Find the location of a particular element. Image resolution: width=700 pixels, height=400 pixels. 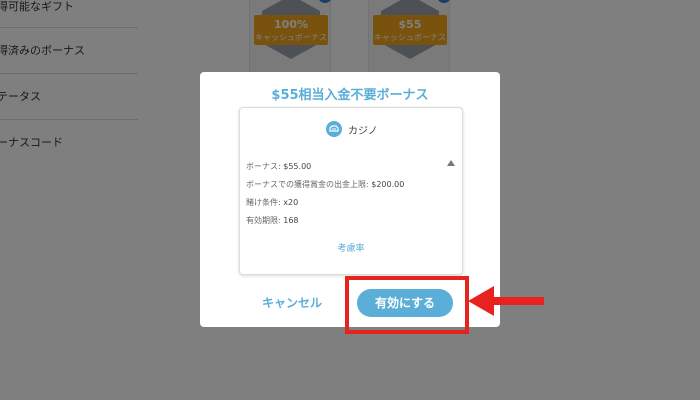

collapse-caret-icon is located at coordinates (451, 163).